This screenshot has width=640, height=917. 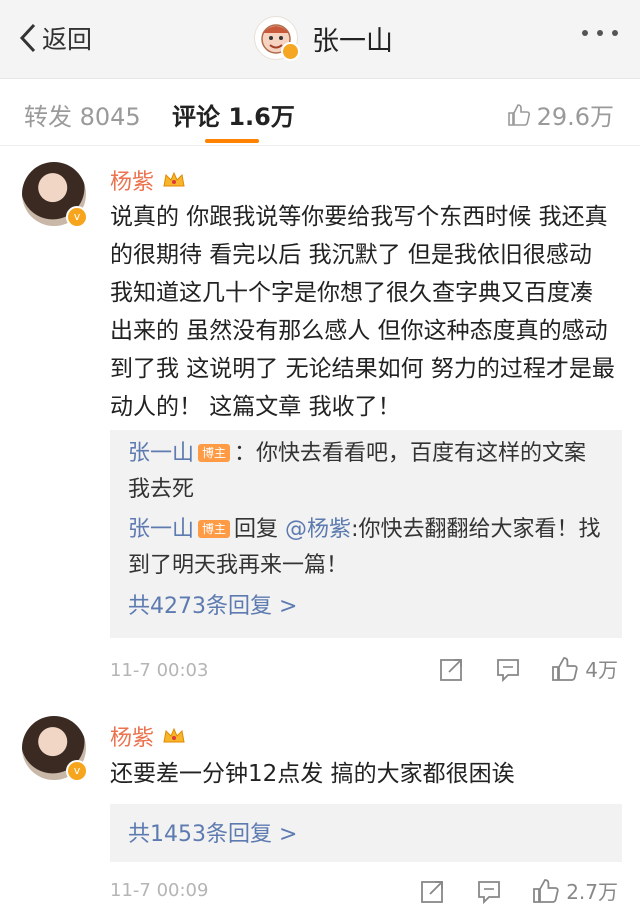 I want to click on comment-actions: 4万, so click(x=513, y=668).